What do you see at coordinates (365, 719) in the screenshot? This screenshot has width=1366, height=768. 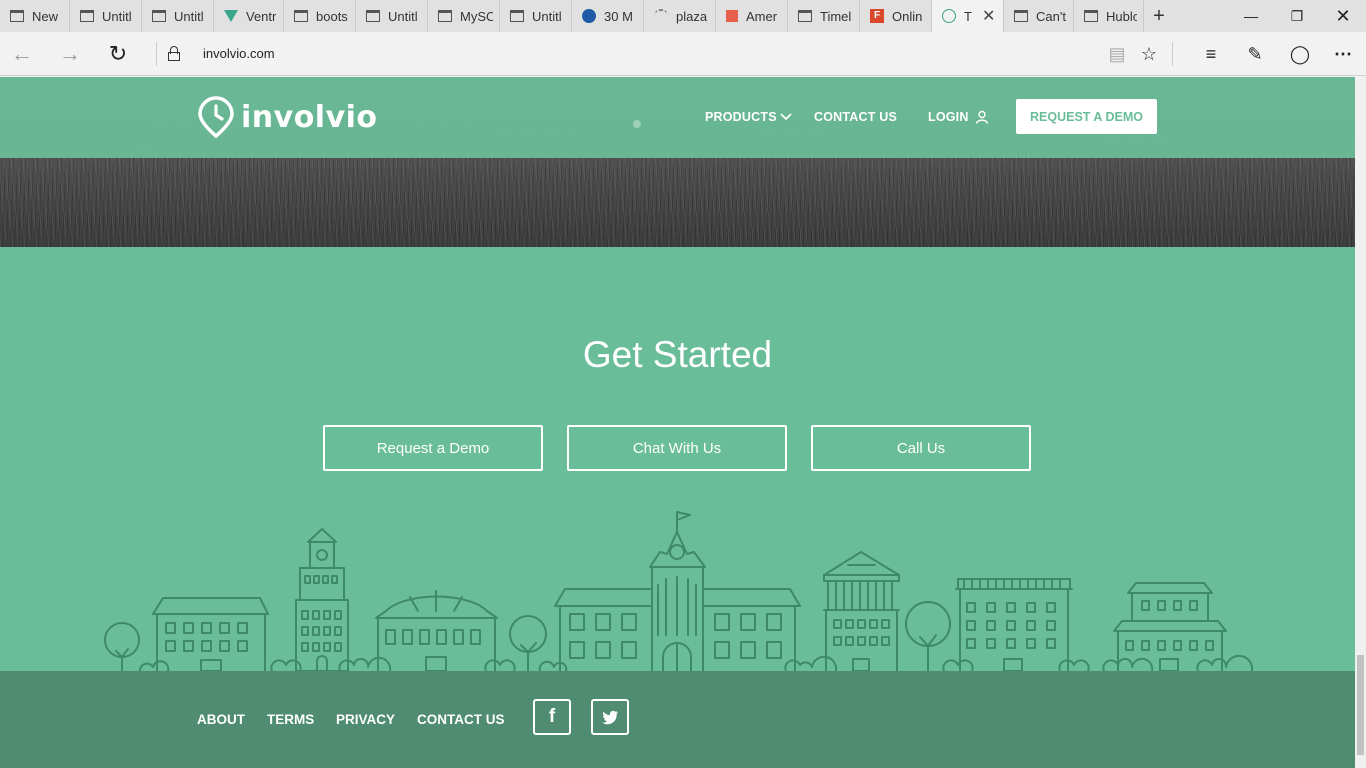 I see `footer-privacy-link: PRIVACY` at bounding box center [365, 719].